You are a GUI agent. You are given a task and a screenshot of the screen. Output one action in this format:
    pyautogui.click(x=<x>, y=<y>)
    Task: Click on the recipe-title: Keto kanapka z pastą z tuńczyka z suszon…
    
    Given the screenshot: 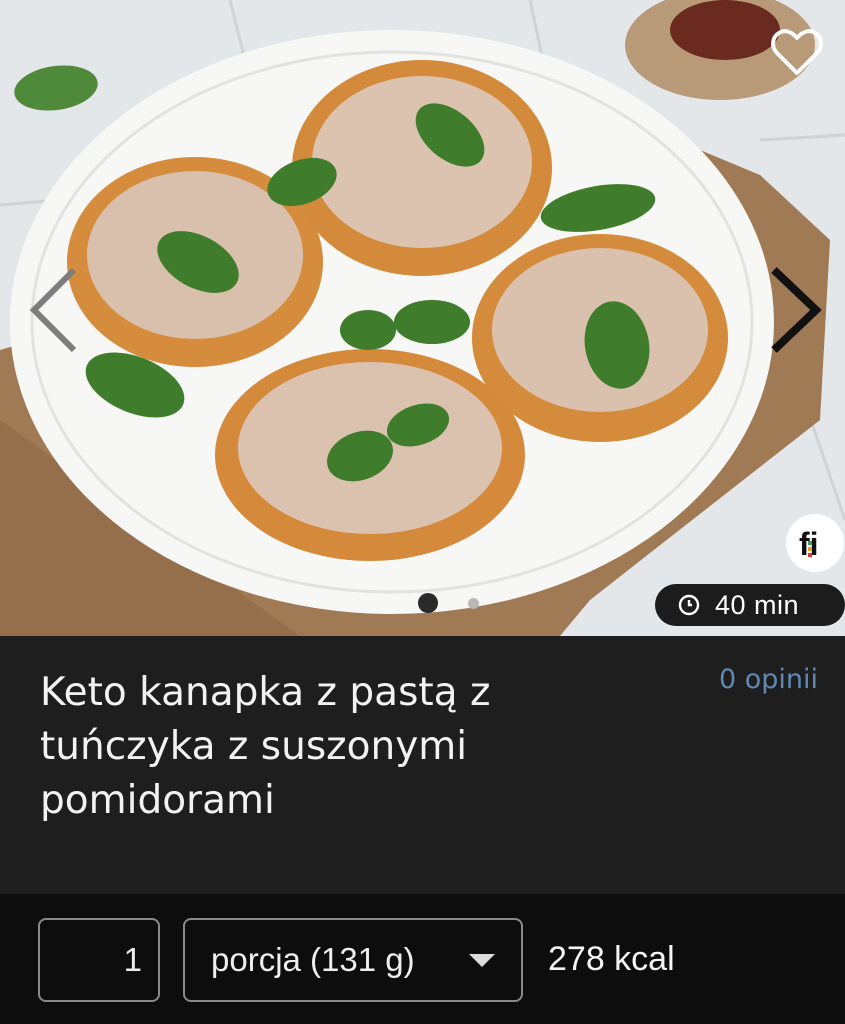 What is the action you would take?
    pyautogui.click(x=265, y=746)
    